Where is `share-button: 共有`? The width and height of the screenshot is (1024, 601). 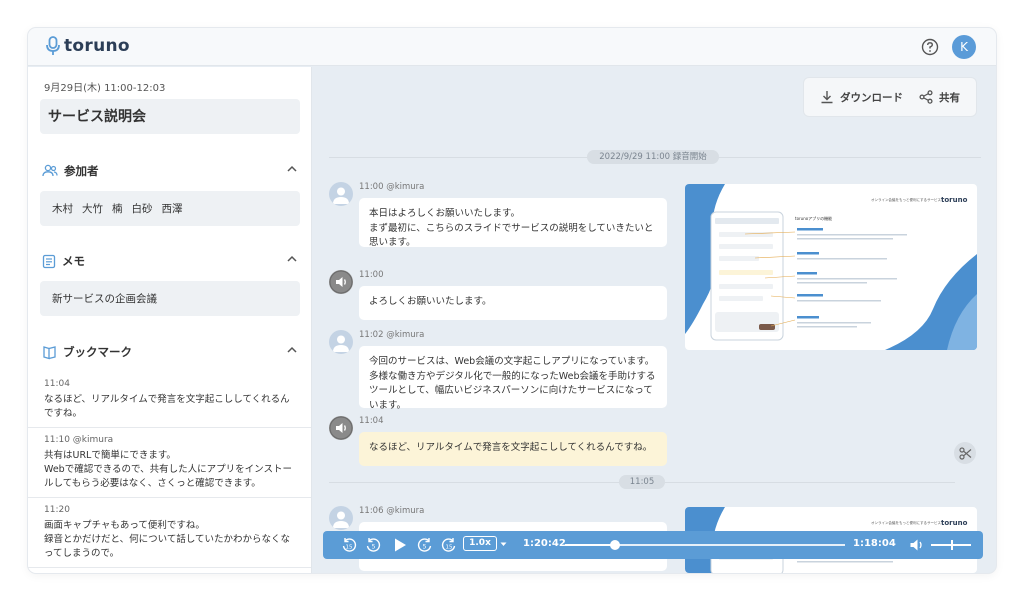
share-button: 共有 is located at coordinates (939, 97).